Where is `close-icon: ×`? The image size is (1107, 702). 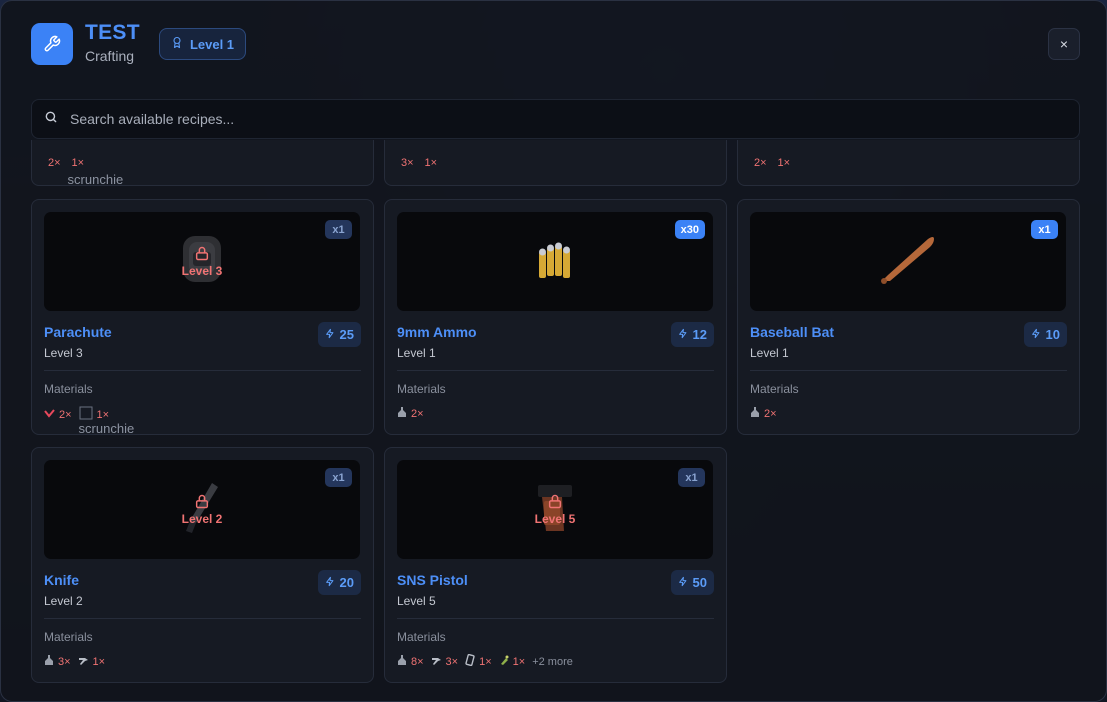
close-icon: × is located at coordinates (1064, 44).